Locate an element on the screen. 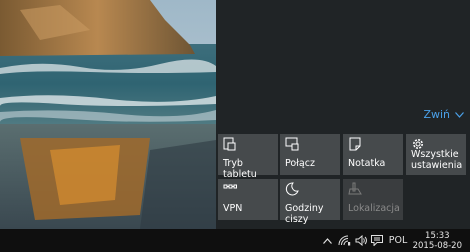 This screenshot has width=470, height=252. tile-vpn: VPN is located at coordinates (248, 199).